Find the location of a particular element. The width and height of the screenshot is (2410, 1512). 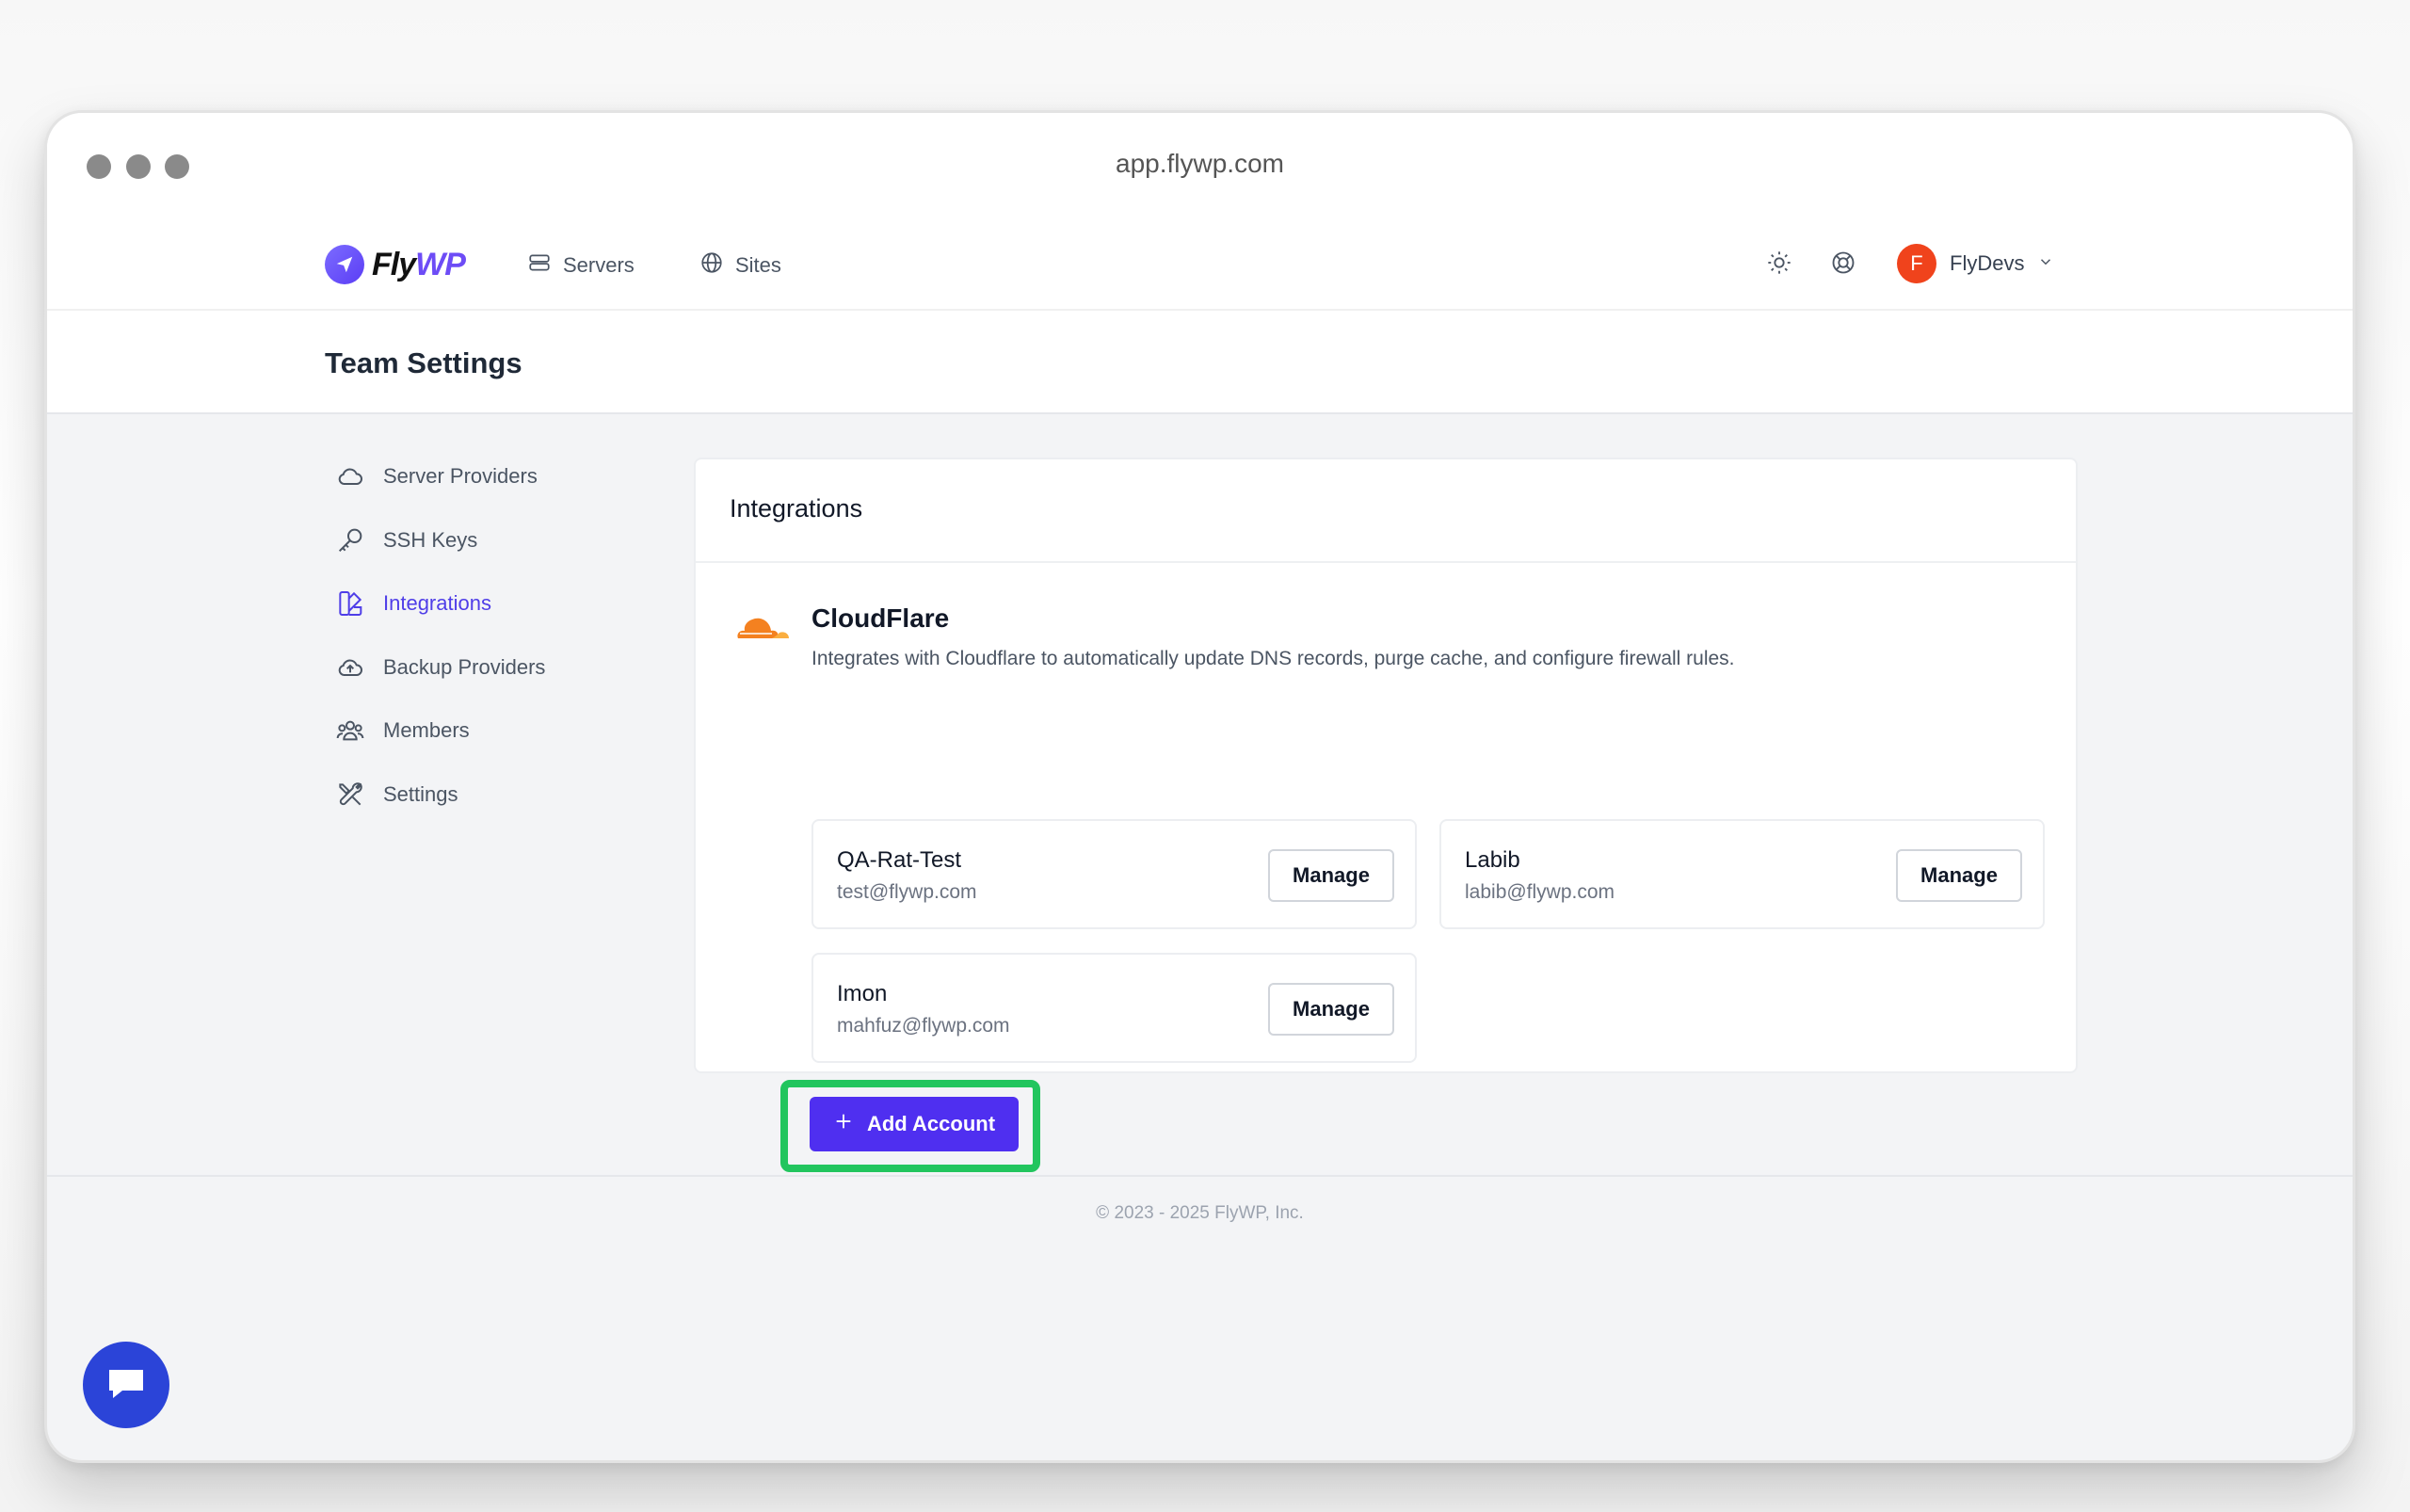

chevron-down-icon is located at coordinates (2045, 264).